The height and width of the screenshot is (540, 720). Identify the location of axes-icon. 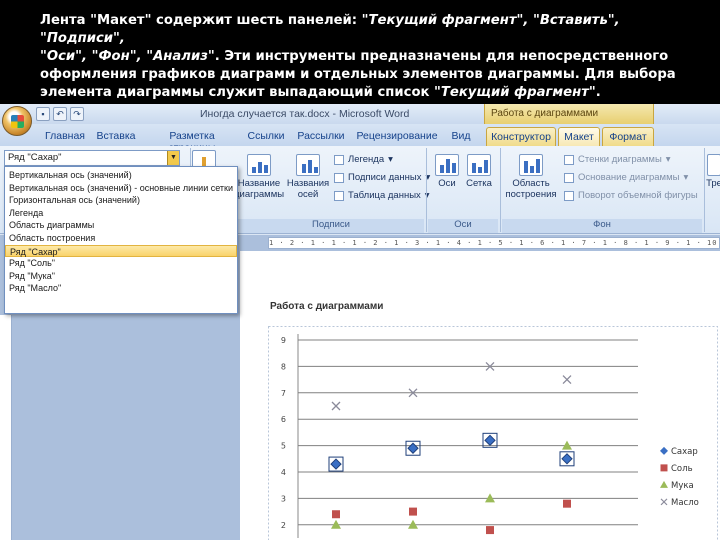
(447, 165).